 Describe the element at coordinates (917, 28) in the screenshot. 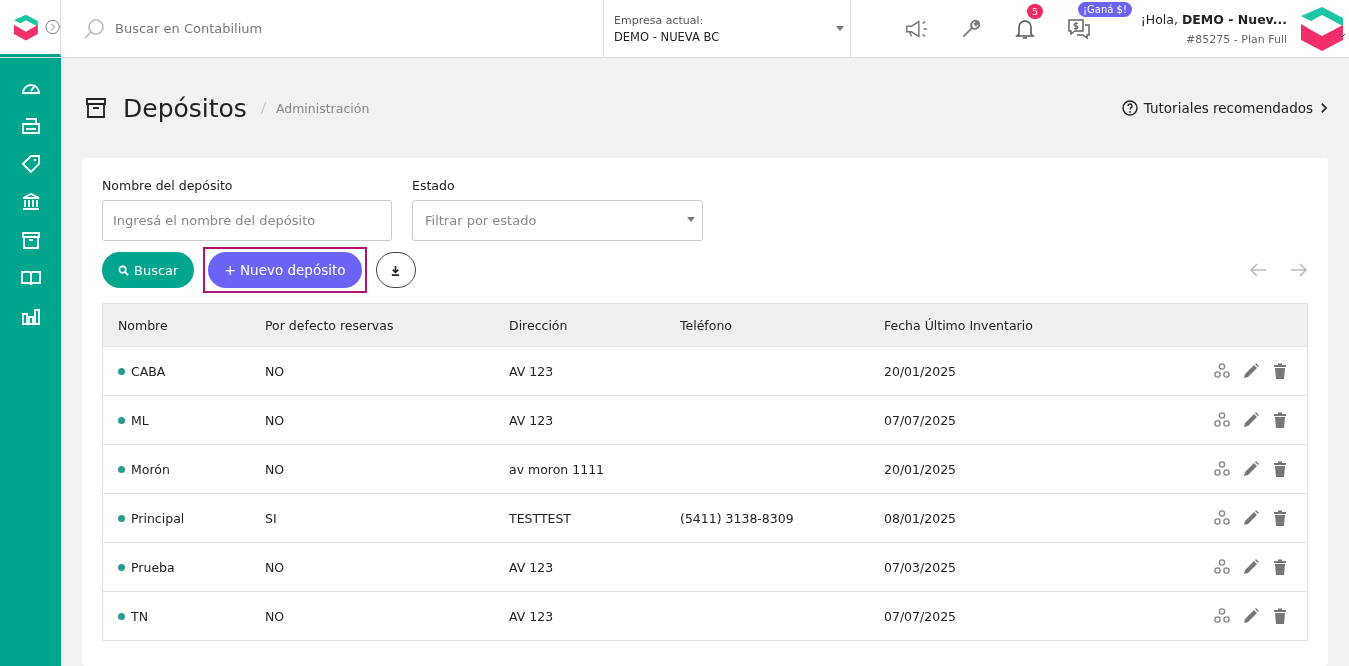

I see `megaphone-icon` at that location.